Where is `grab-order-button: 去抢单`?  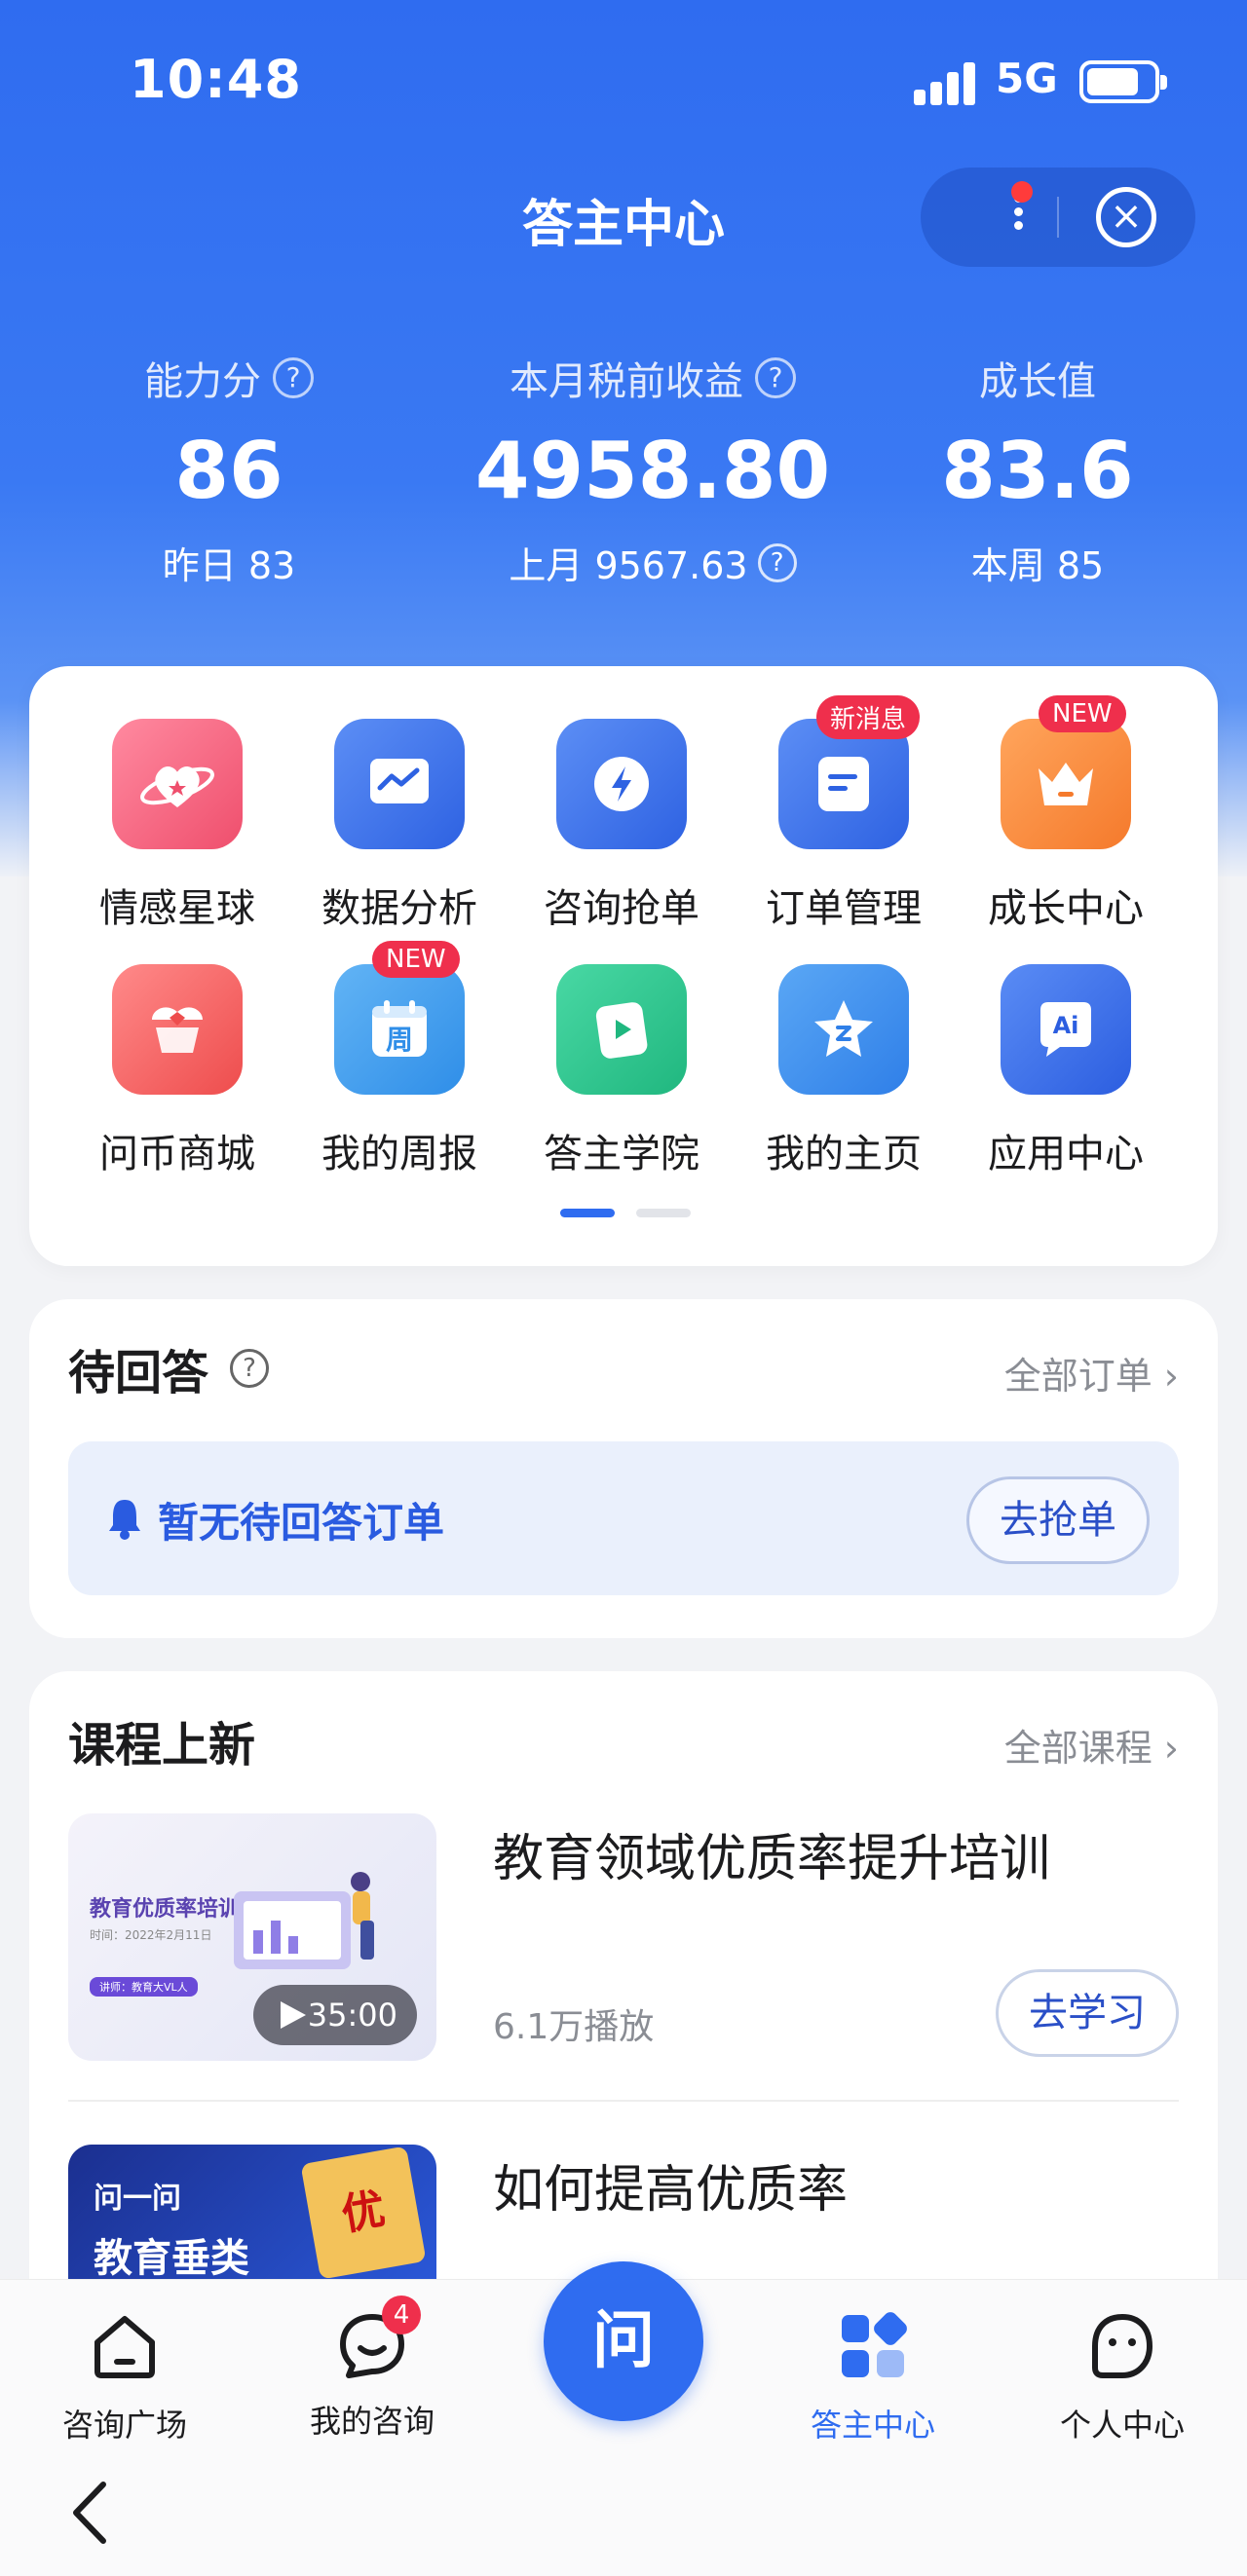
grab-order-button: 去抢单 is located at coordinates (1058, 1520).